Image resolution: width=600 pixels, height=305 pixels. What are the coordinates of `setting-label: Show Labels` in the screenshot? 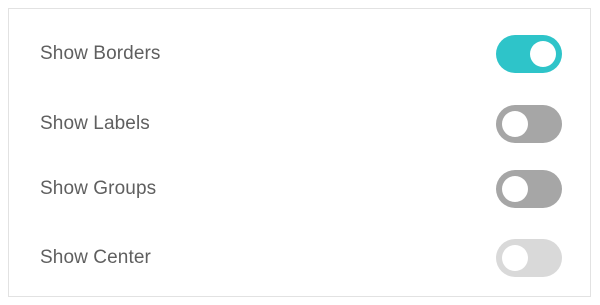 It's located at (95, 123).